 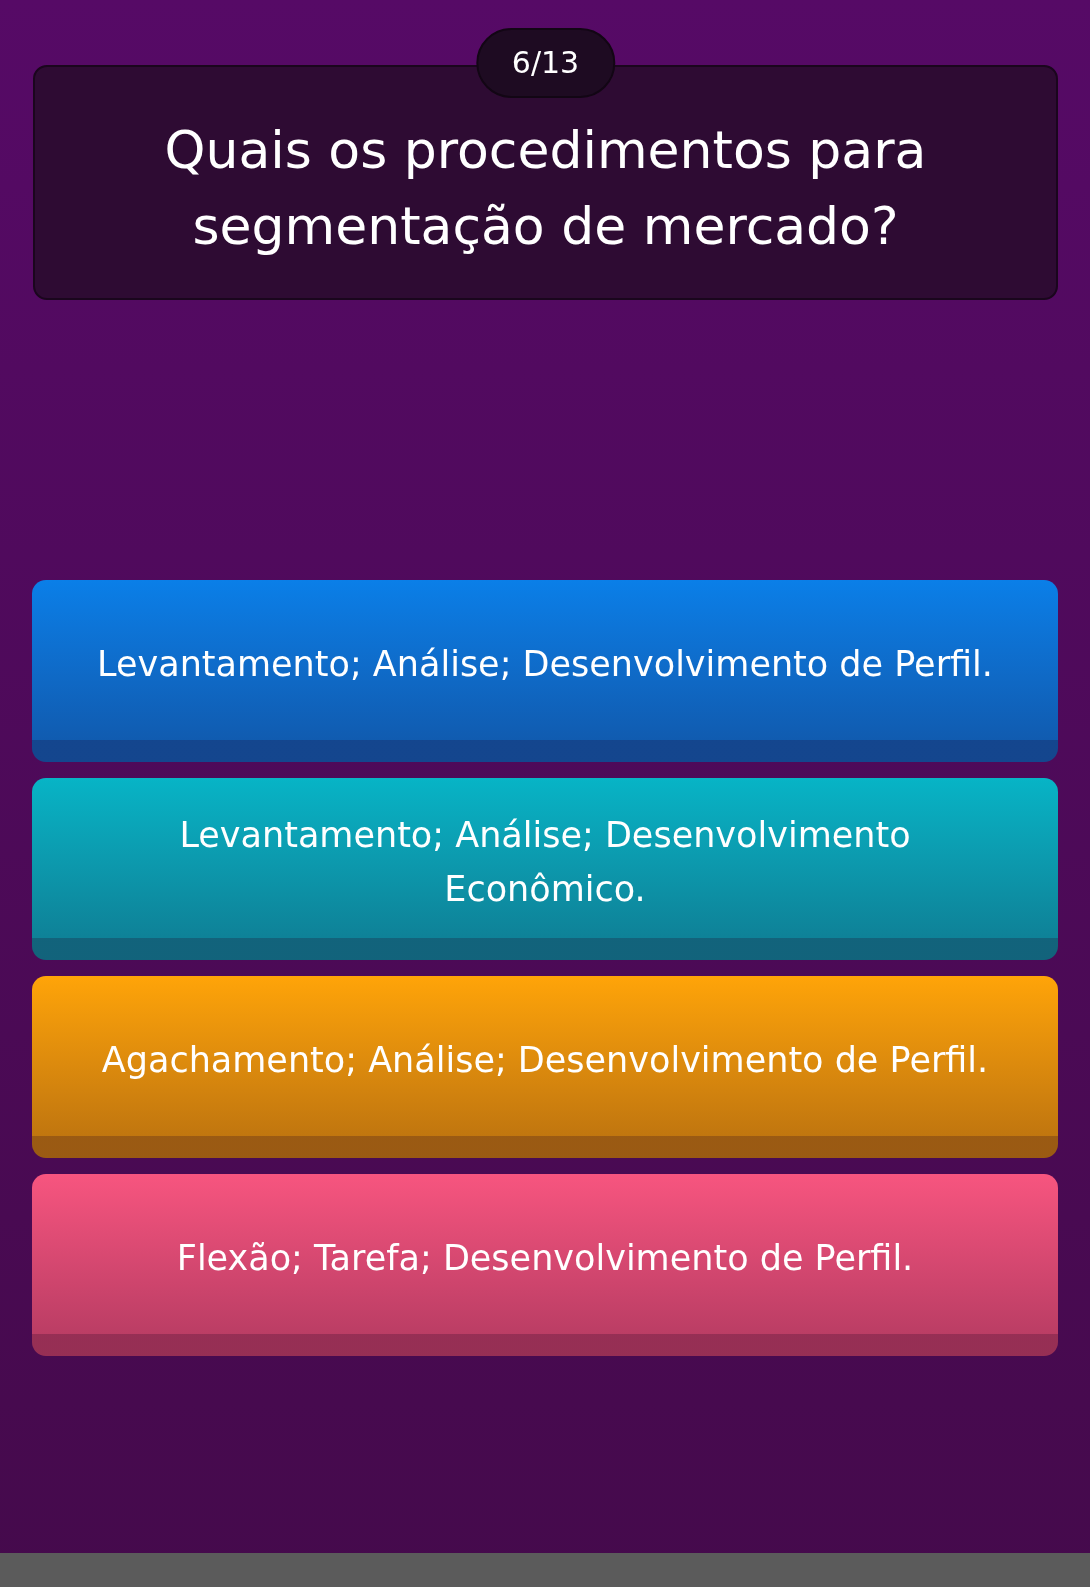 I want to click on question-text: Quais os procedimentos para segmentação de mercado?, so click(x=545, y=188).